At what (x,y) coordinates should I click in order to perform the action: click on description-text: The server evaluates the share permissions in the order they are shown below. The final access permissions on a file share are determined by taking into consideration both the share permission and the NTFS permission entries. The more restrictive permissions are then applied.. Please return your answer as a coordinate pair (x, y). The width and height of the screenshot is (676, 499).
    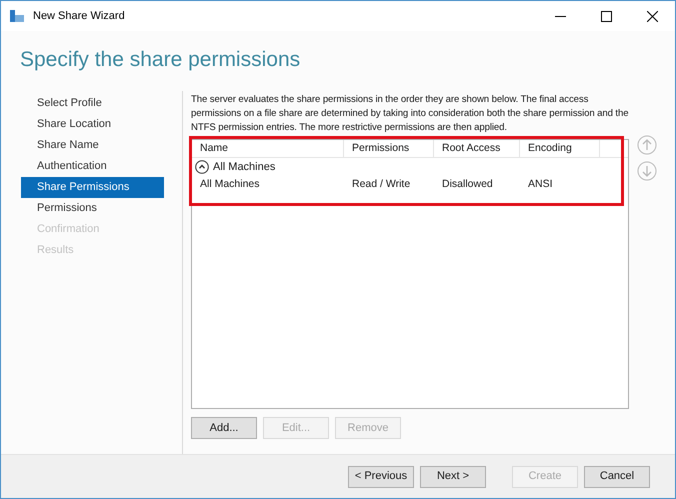
    Looking at the image, I should click on (410, 114).